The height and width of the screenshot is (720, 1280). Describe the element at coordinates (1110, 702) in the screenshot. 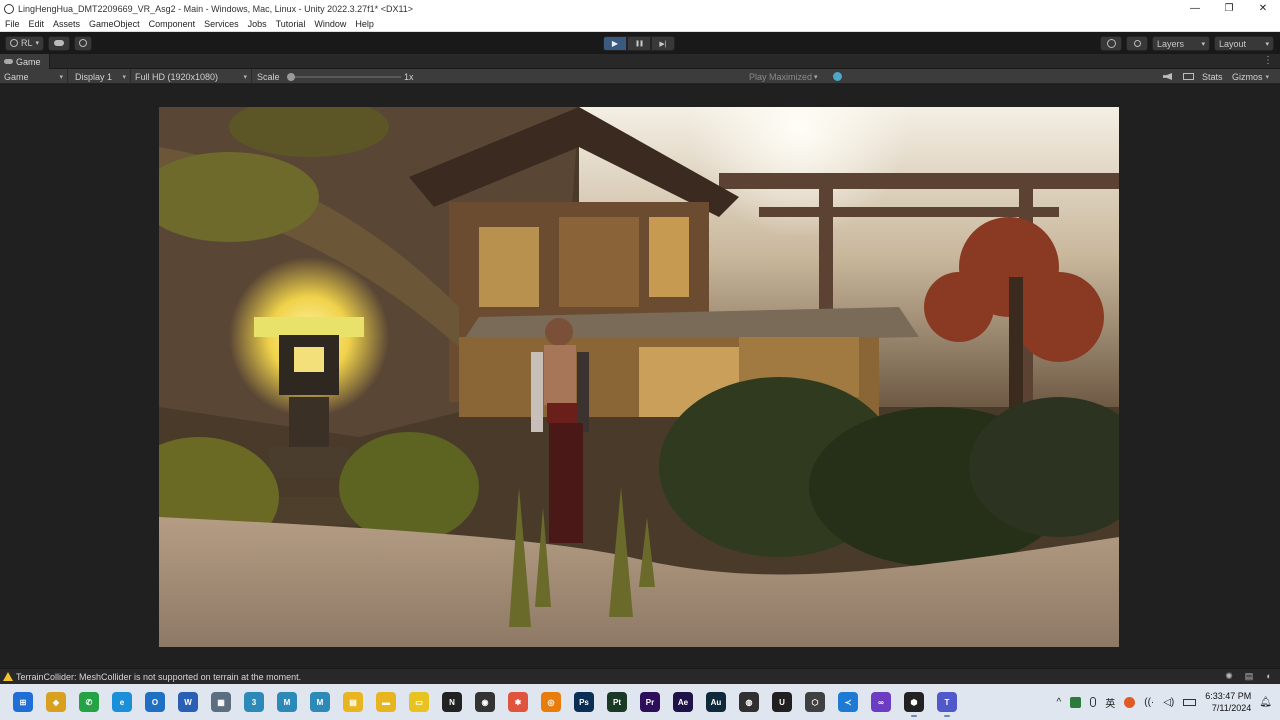

I see `input-method-indicator: 英` at that location.